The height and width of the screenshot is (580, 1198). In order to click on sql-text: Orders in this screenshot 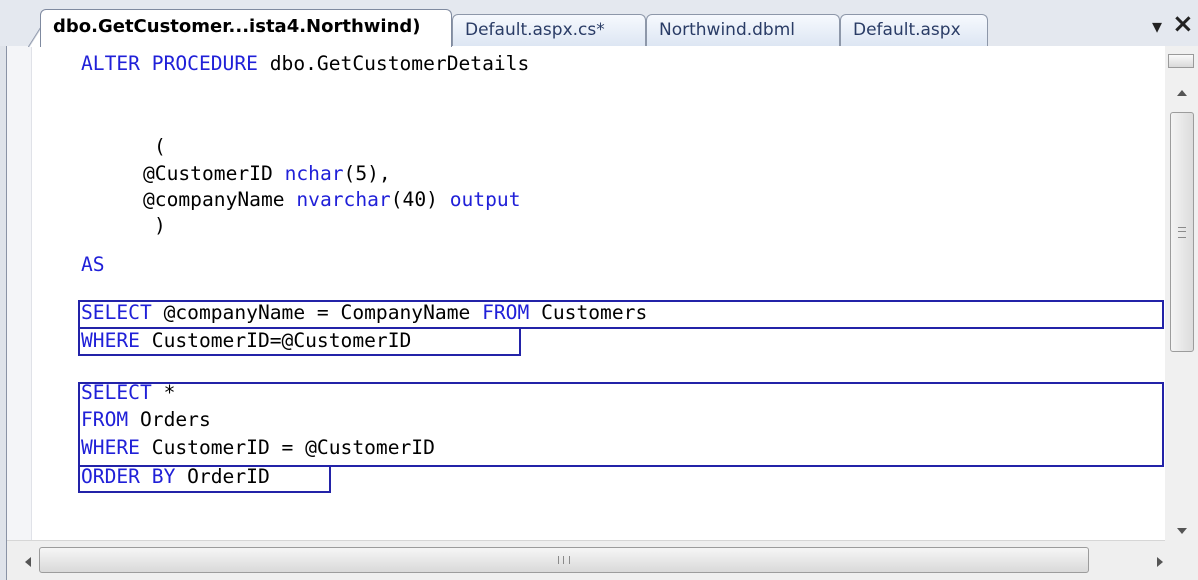, I will do `click(169, 419)`.